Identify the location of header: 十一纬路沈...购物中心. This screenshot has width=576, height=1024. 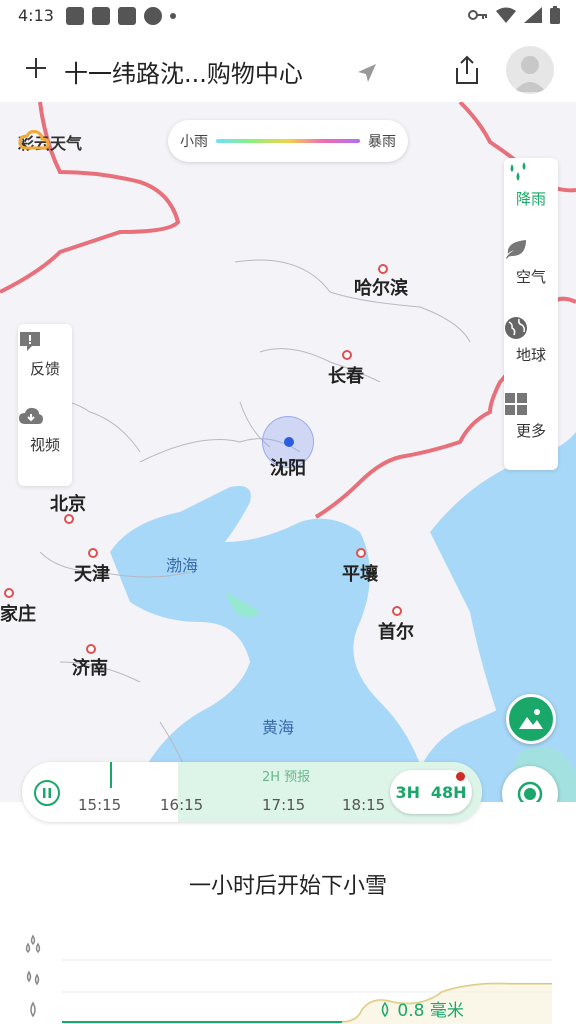
(288, 69).